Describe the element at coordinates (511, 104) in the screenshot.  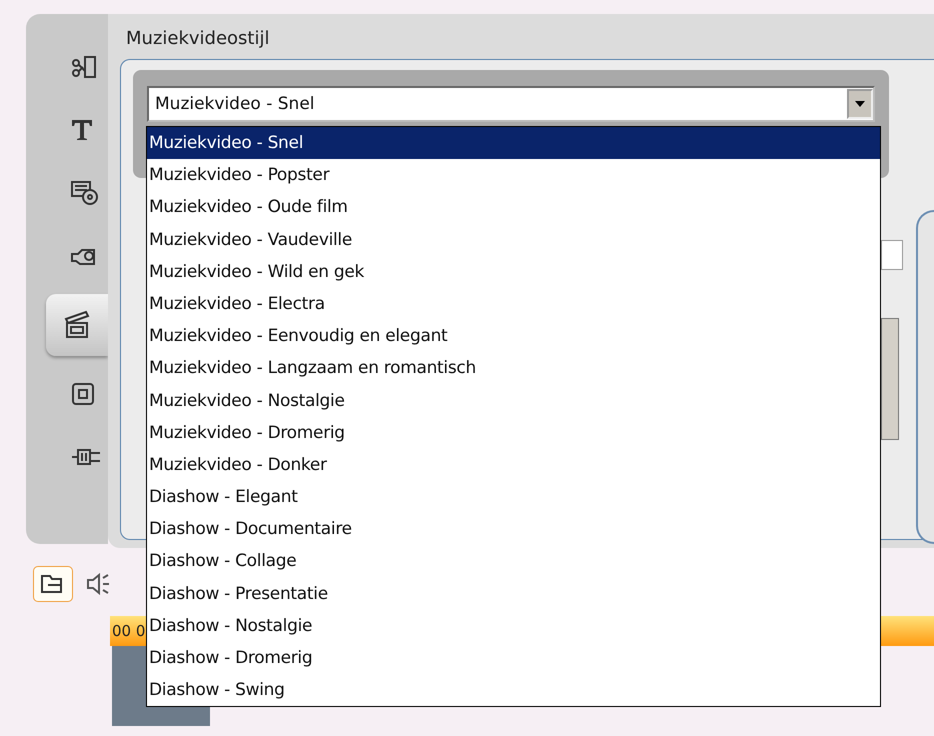
I see `style-dropdown: Muziekvideo - Snel` at that location.